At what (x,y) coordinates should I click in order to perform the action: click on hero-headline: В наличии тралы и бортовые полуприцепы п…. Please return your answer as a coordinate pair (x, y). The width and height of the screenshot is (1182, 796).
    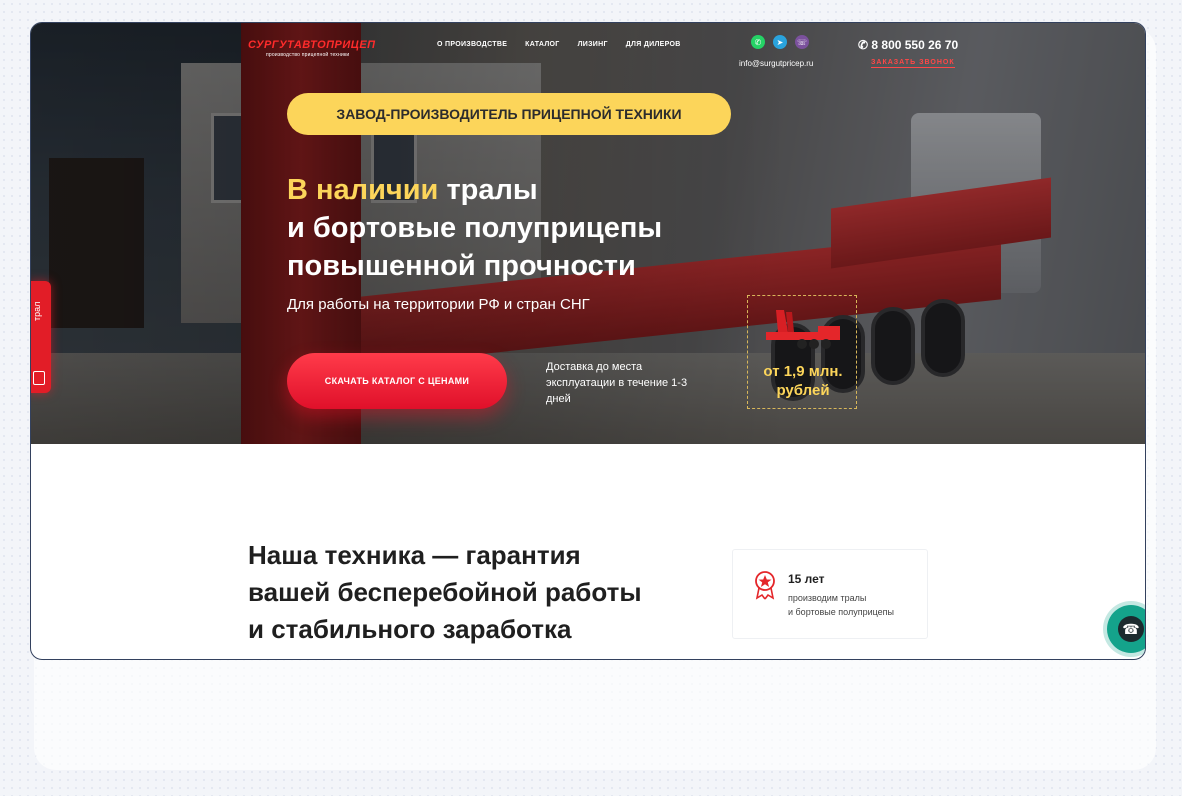
    Looking at the image, I should click on (474, 228).